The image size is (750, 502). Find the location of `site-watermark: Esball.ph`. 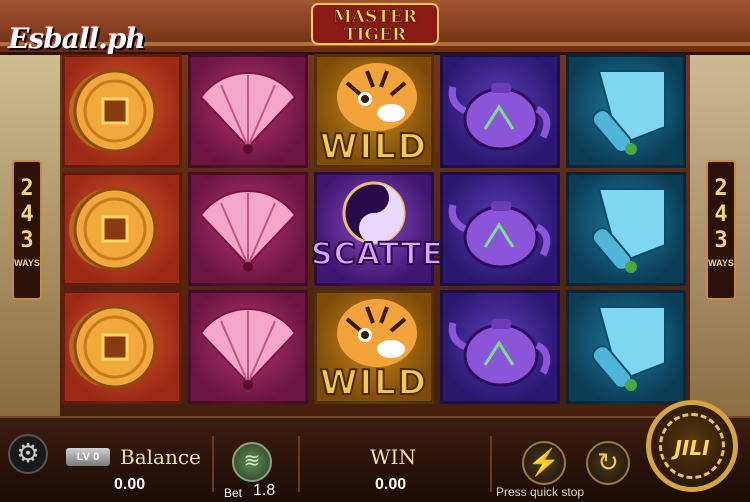

site-watermark: Esball.ph is located at coordinates (77, 38).